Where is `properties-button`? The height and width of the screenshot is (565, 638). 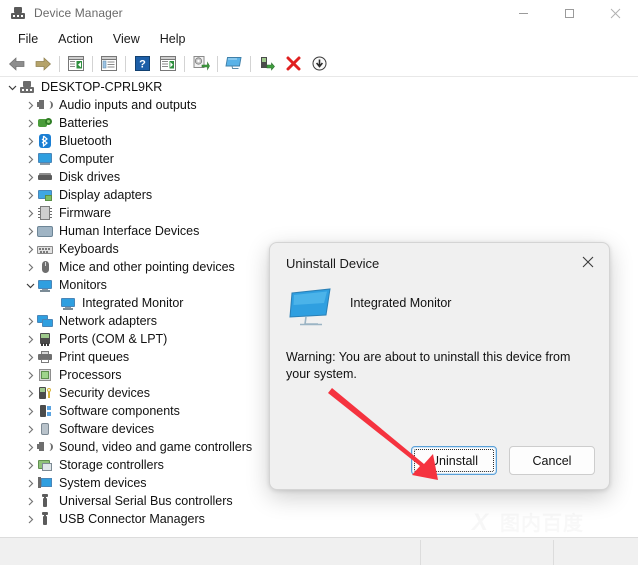 properties-button is located at coordinates (109, 64).